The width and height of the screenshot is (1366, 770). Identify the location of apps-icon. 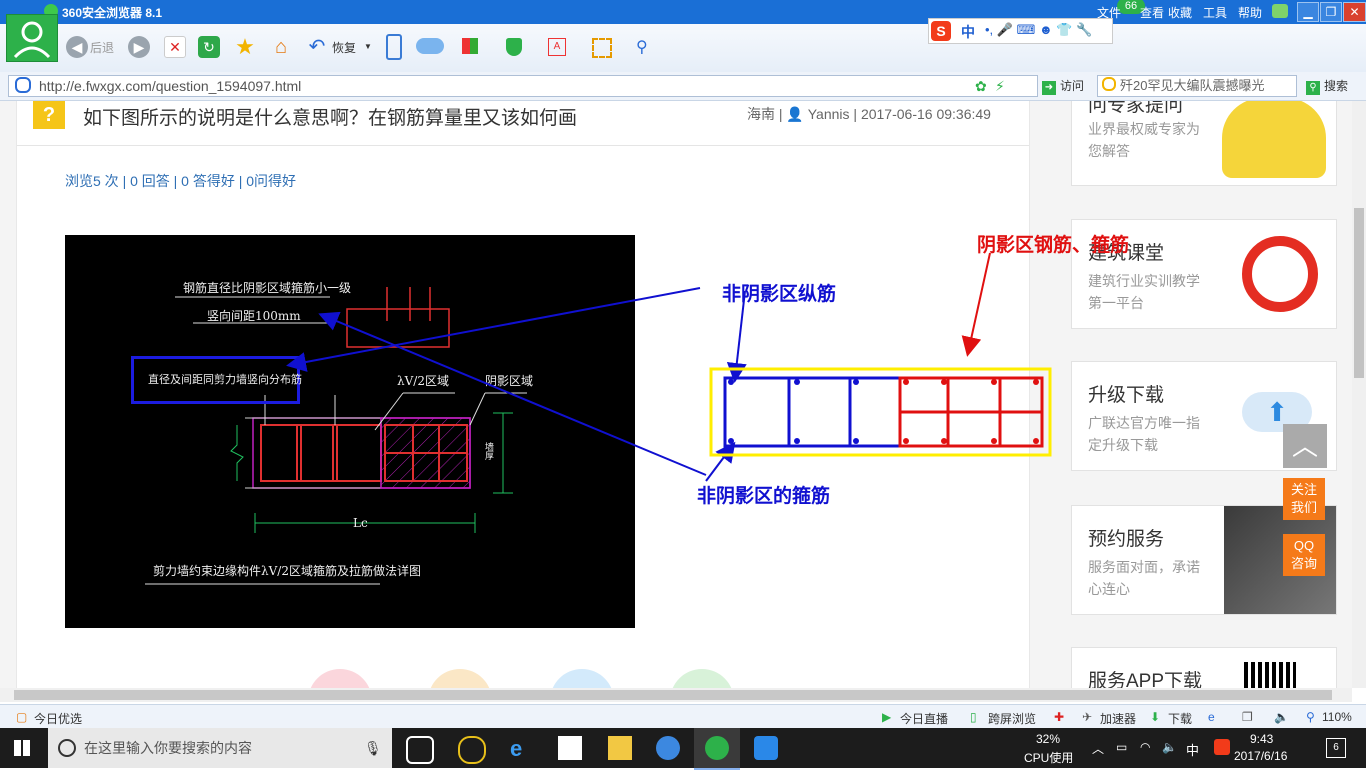
(470, 46).